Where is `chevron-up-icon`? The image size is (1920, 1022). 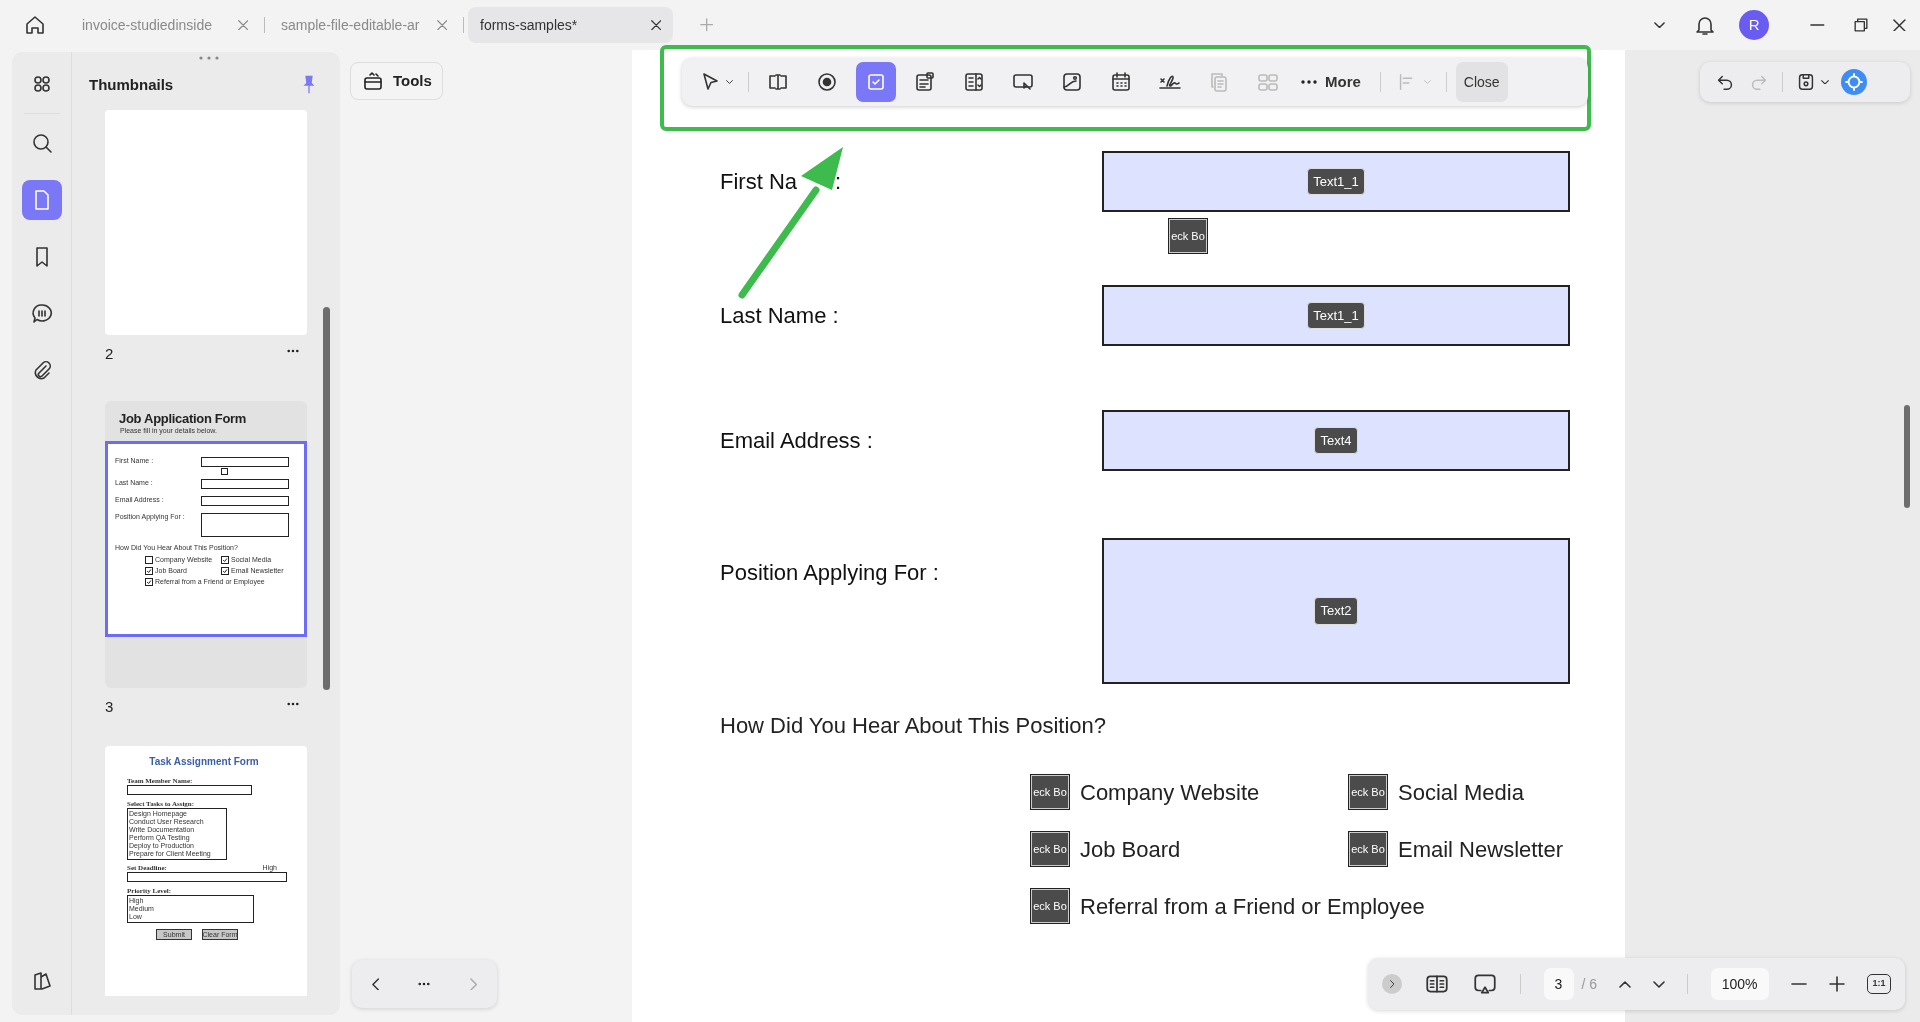 chevron-up-icon is located at coordinates (1625, 984).